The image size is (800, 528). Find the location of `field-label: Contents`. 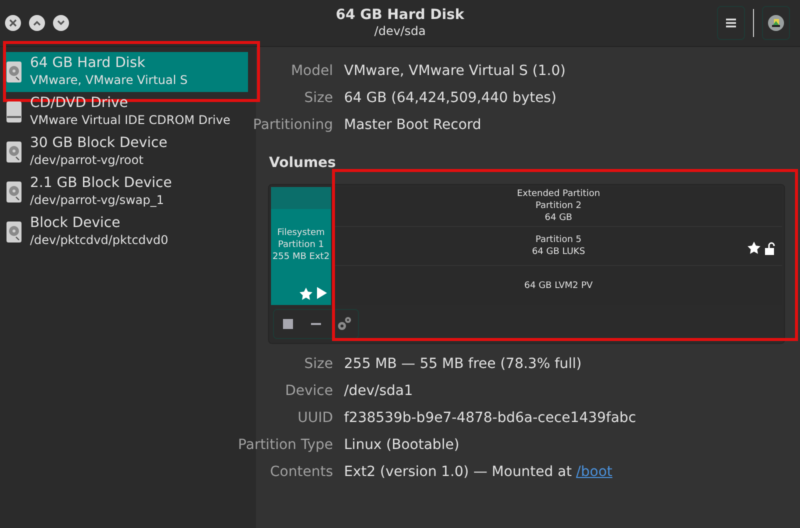

field-label: Contents is located at coordinates (301, 472).